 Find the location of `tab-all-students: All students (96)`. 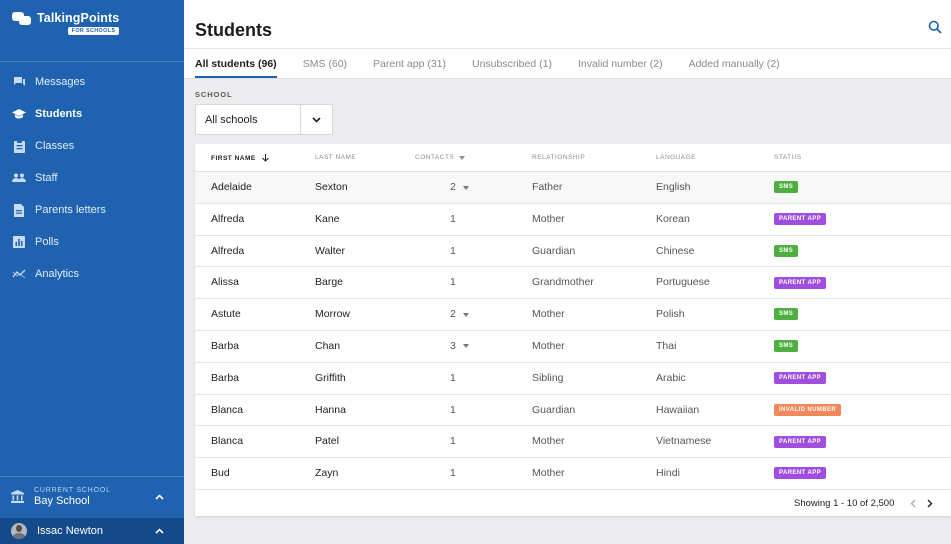

tab-all-students: All students (96) is located at coordinates (236, 65).